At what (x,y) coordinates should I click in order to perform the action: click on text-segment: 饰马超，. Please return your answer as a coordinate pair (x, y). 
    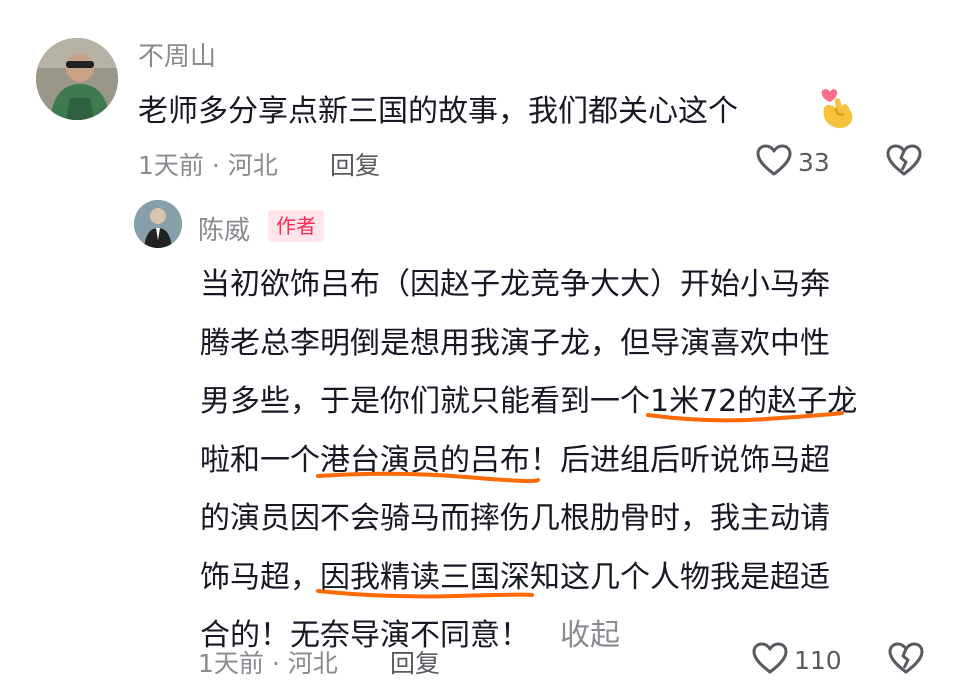
    Looking at the image, I should click on (260, 577).